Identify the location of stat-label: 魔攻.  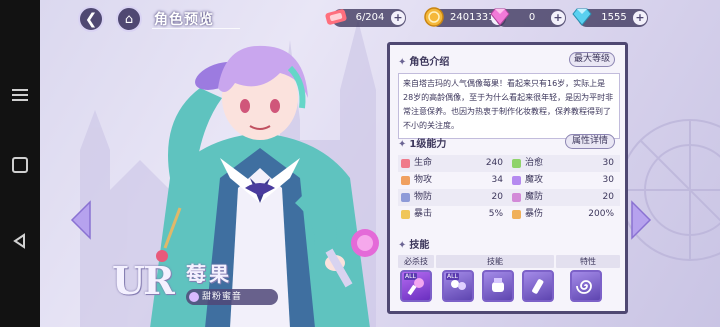
(534, 180).